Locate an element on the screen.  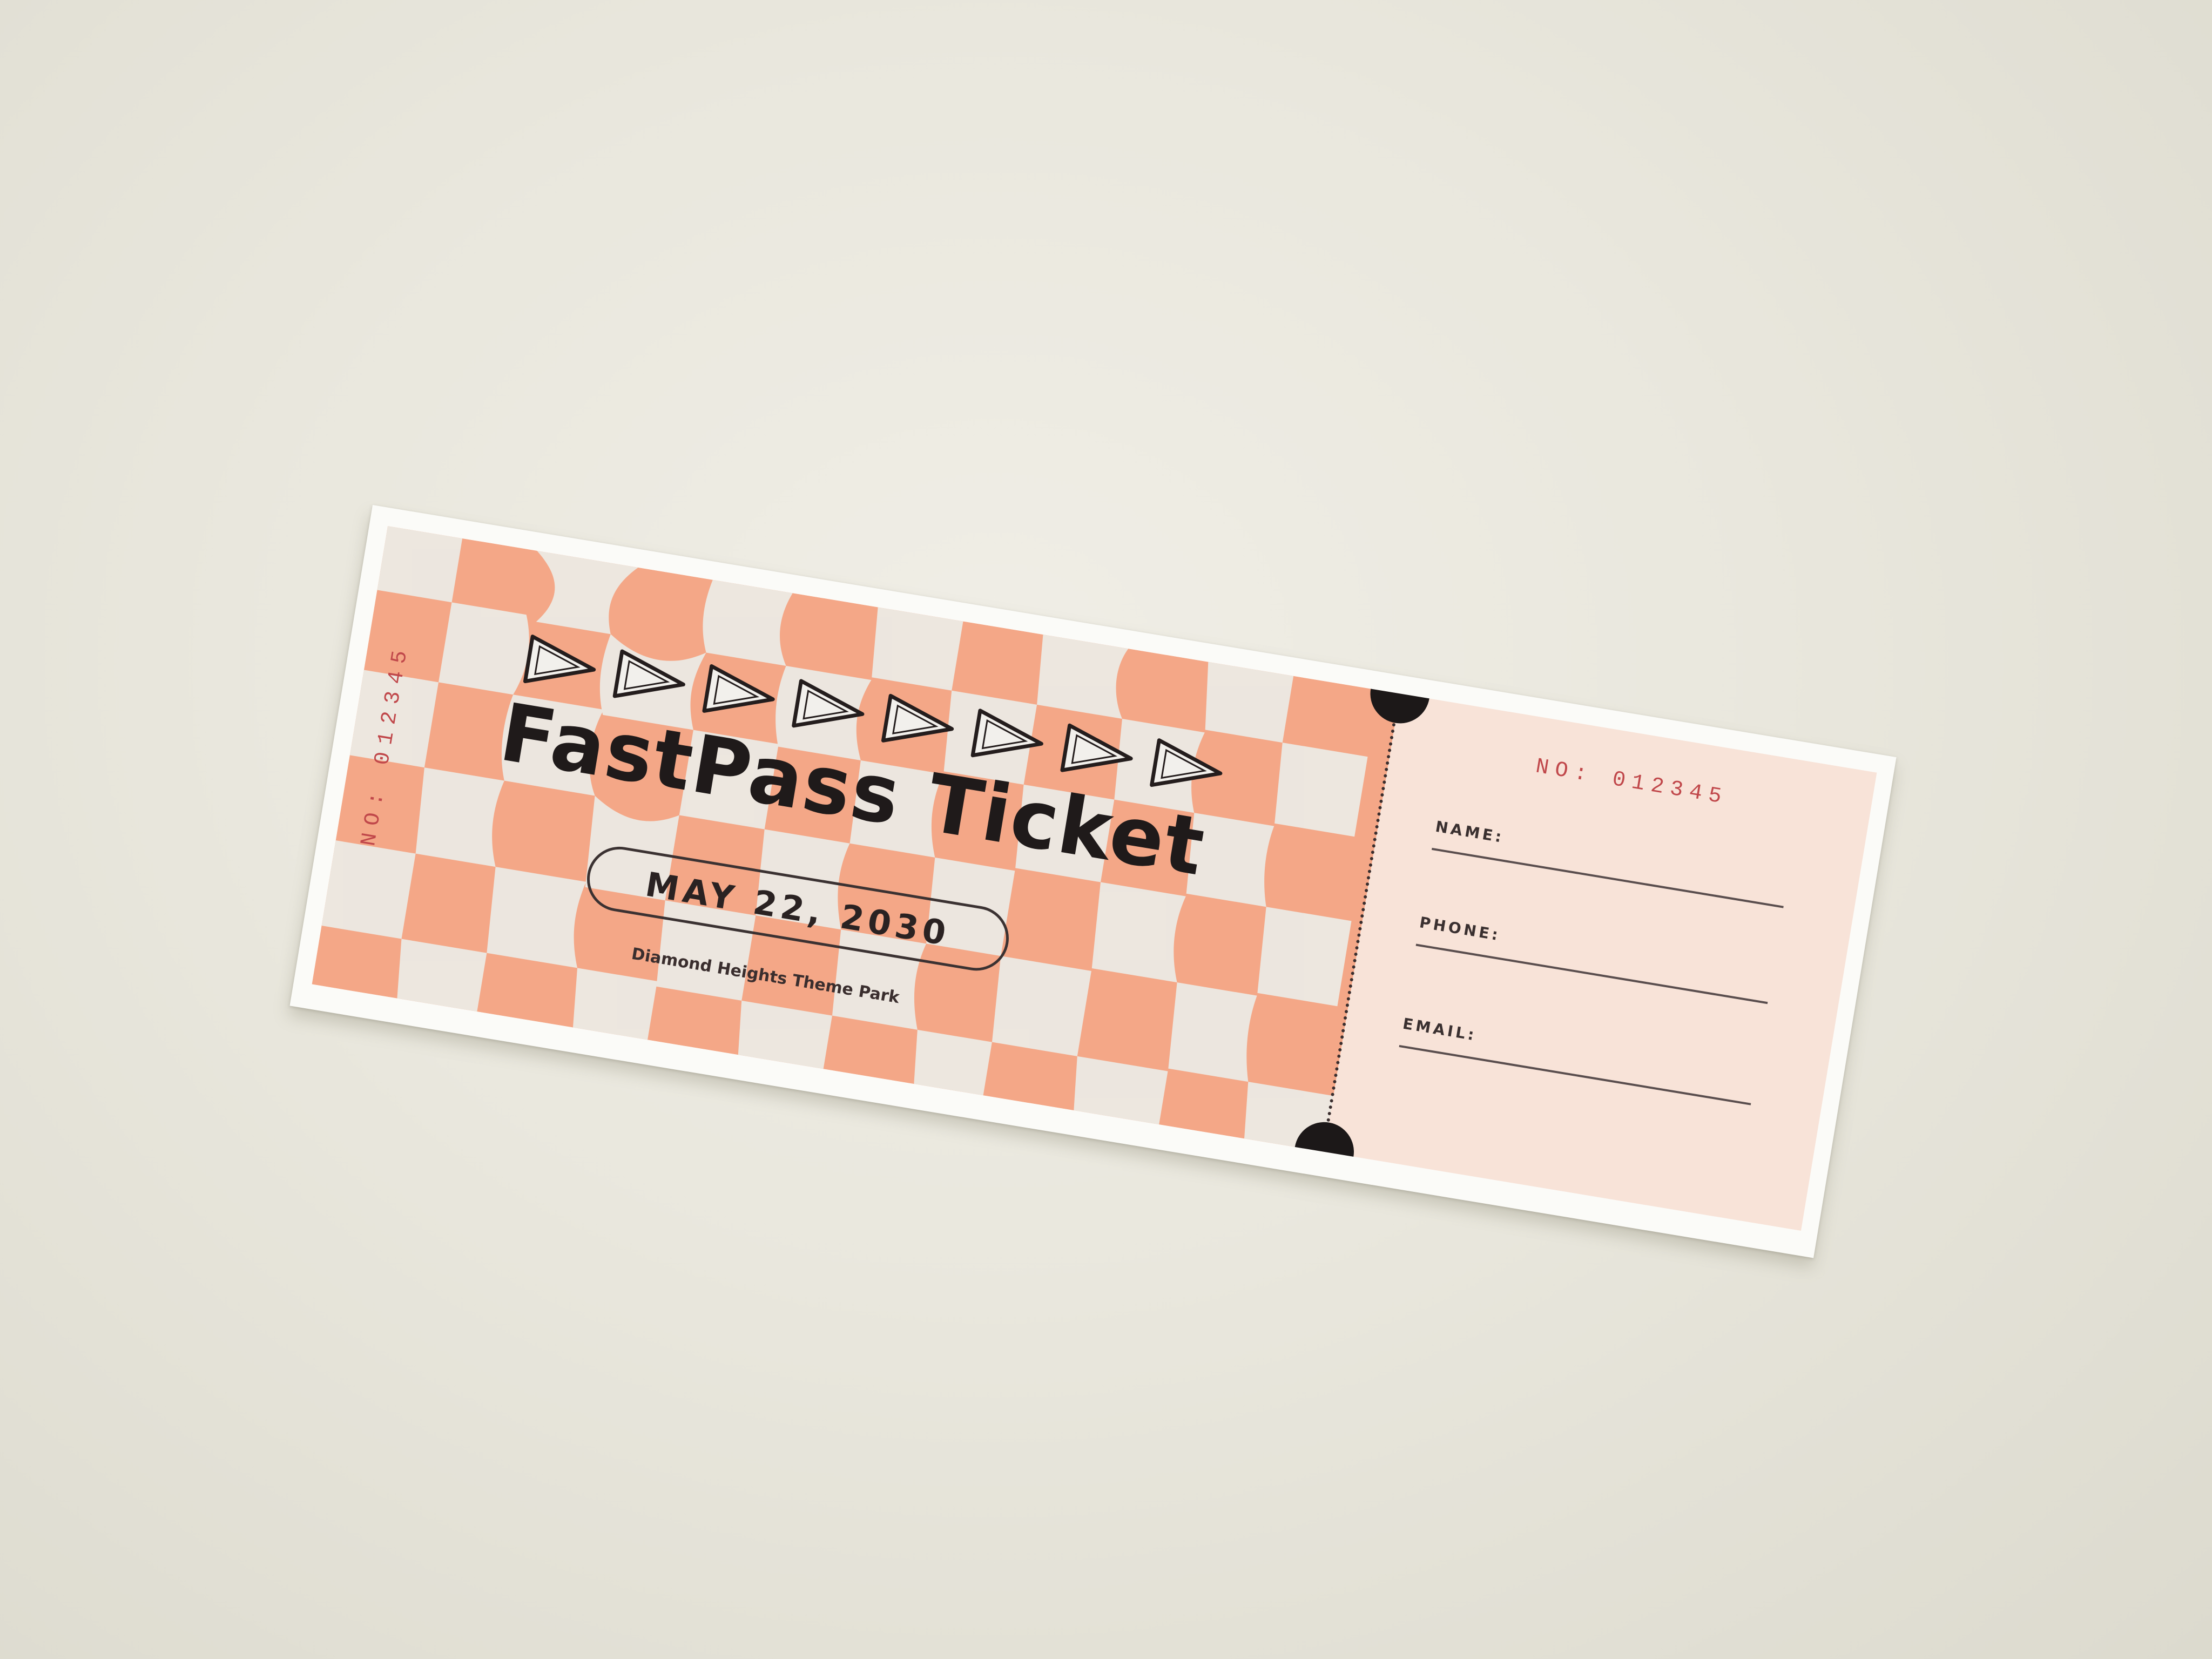
name-label: NAME: is located at coordinates (1470, 832).